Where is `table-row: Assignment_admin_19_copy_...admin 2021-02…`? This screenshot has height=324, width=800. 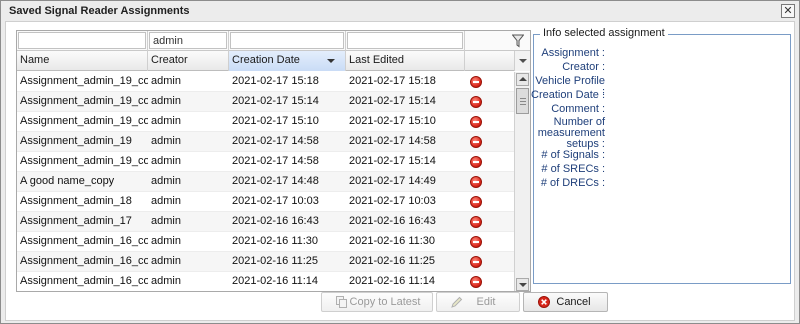 table-row: Assignment_admin_19_copy_...admin 2021-02… is located at coordinates (265, 122).